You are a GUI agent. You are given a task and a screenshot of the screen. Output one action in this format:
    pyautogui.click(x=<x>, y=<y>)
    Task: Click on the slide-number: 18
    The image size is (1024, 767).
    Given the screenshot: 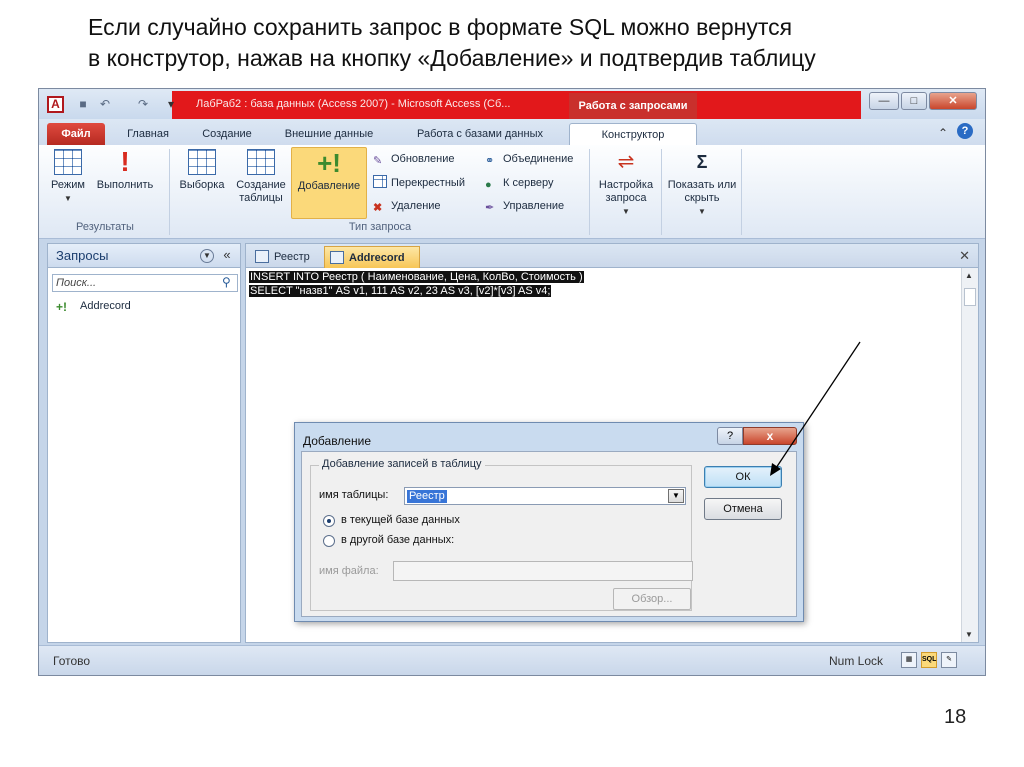 What is the action you would take?
    pyautogui.click(x=955, y=717)
    